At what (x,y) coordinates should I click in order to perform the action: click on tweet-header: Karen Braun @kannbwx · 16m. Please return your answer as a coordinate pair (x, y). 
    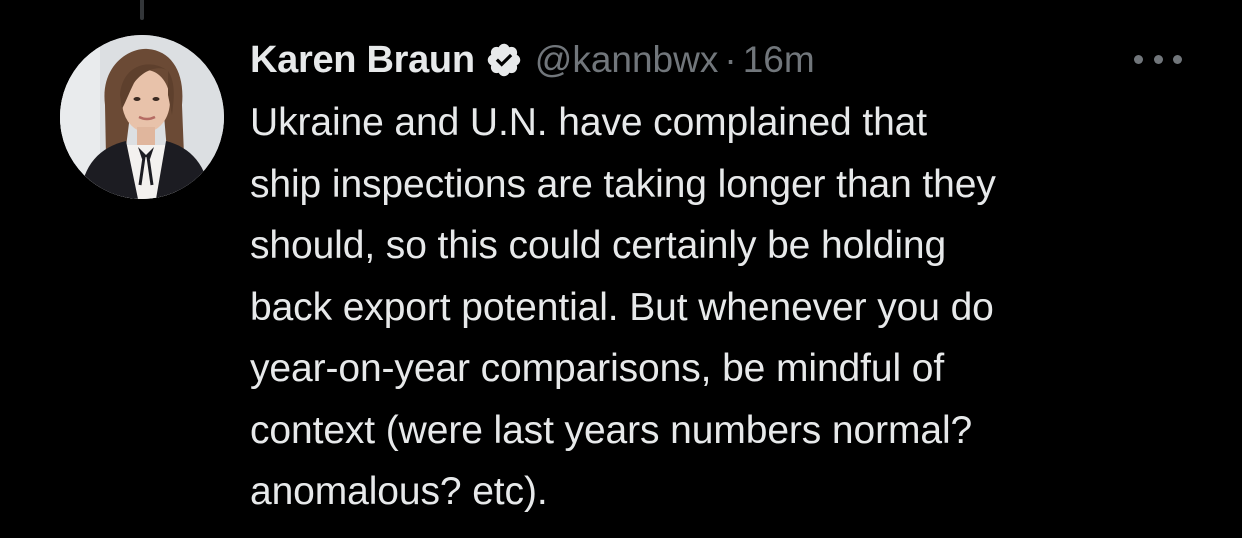
    Looking at the image, I should click on (730, 60).